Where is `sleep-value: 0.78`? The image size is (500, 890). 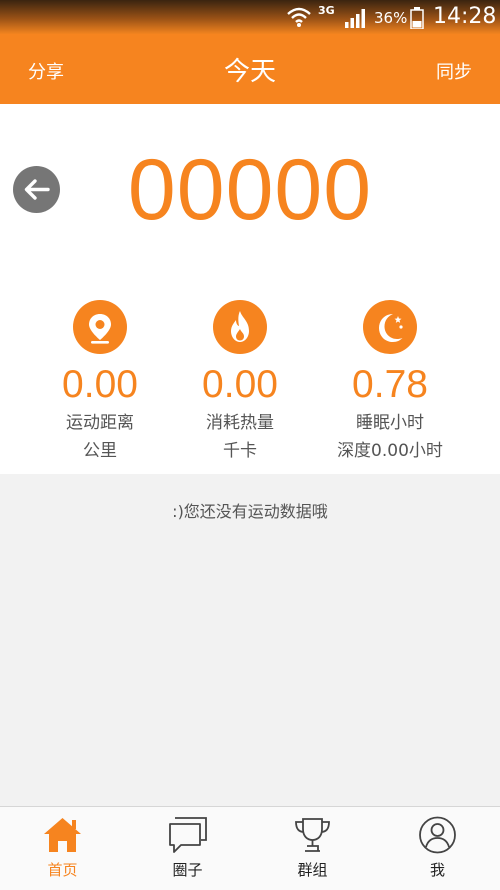 sleep-value: 0.78 is located at coordinates (390, 384).